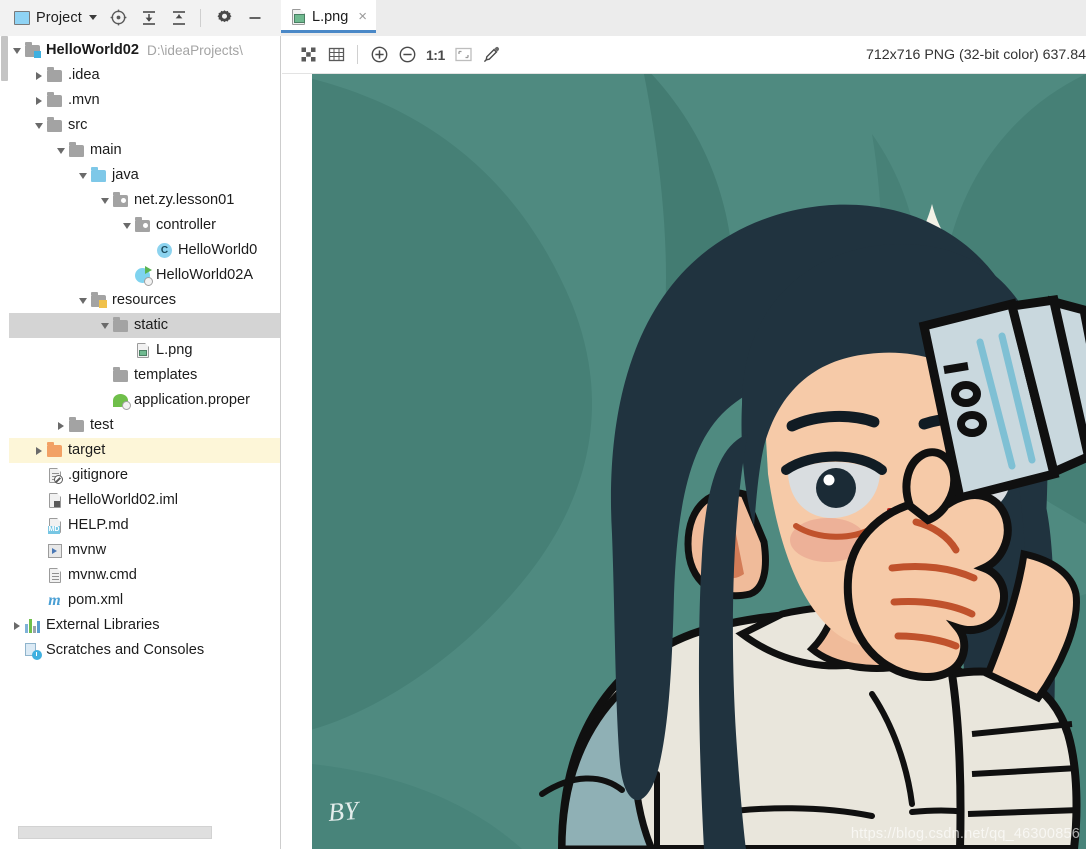 Image resolution: width=1086 pixels, height=849 pixels. What do you see at coordinates (225, 18) in the screenshot?
I see `settings-gear-icon` at bounding box center [225, 18].